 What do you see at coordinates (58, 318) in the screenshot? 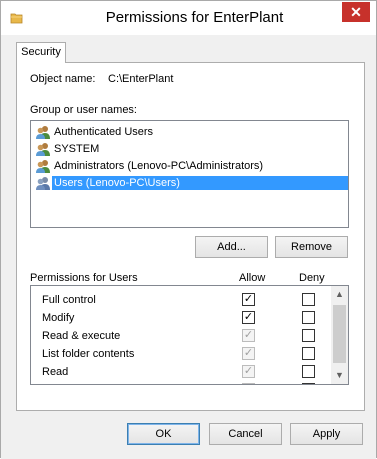
I see `permission-name: Modify` at bounding box center [58, 318].